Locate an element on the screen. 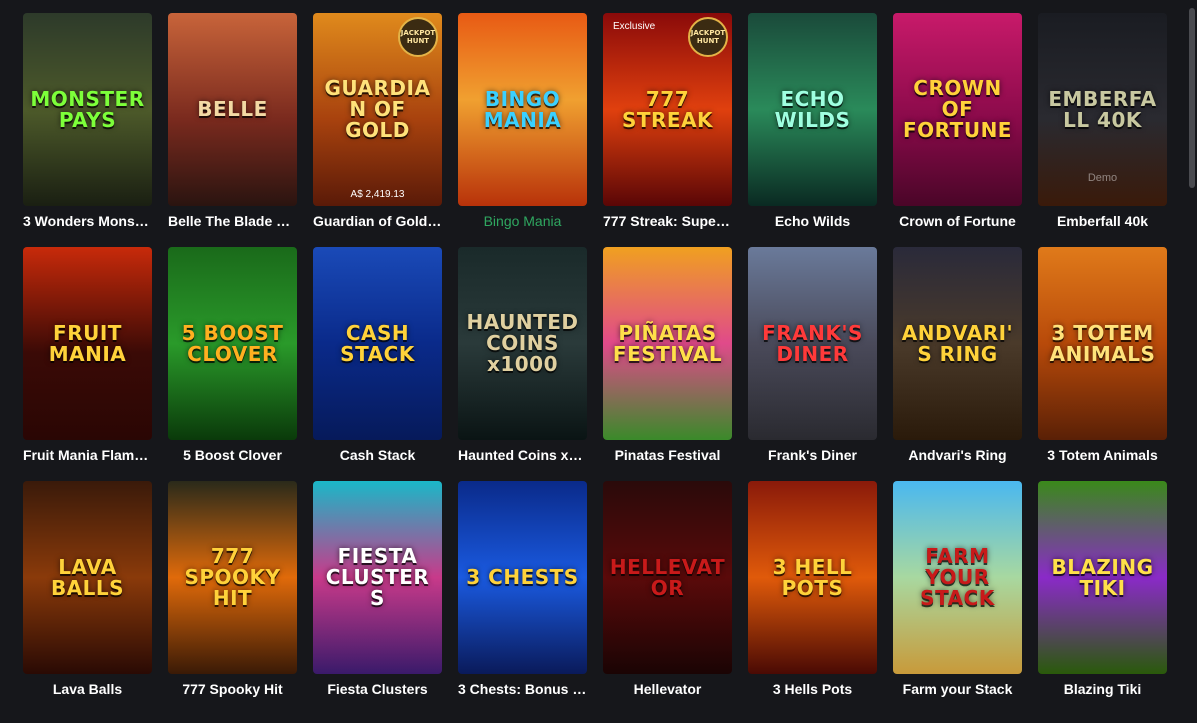 This screenshot has height=723, width=1197. game-logo-art: BELLE is located at coordinates (232, 109).